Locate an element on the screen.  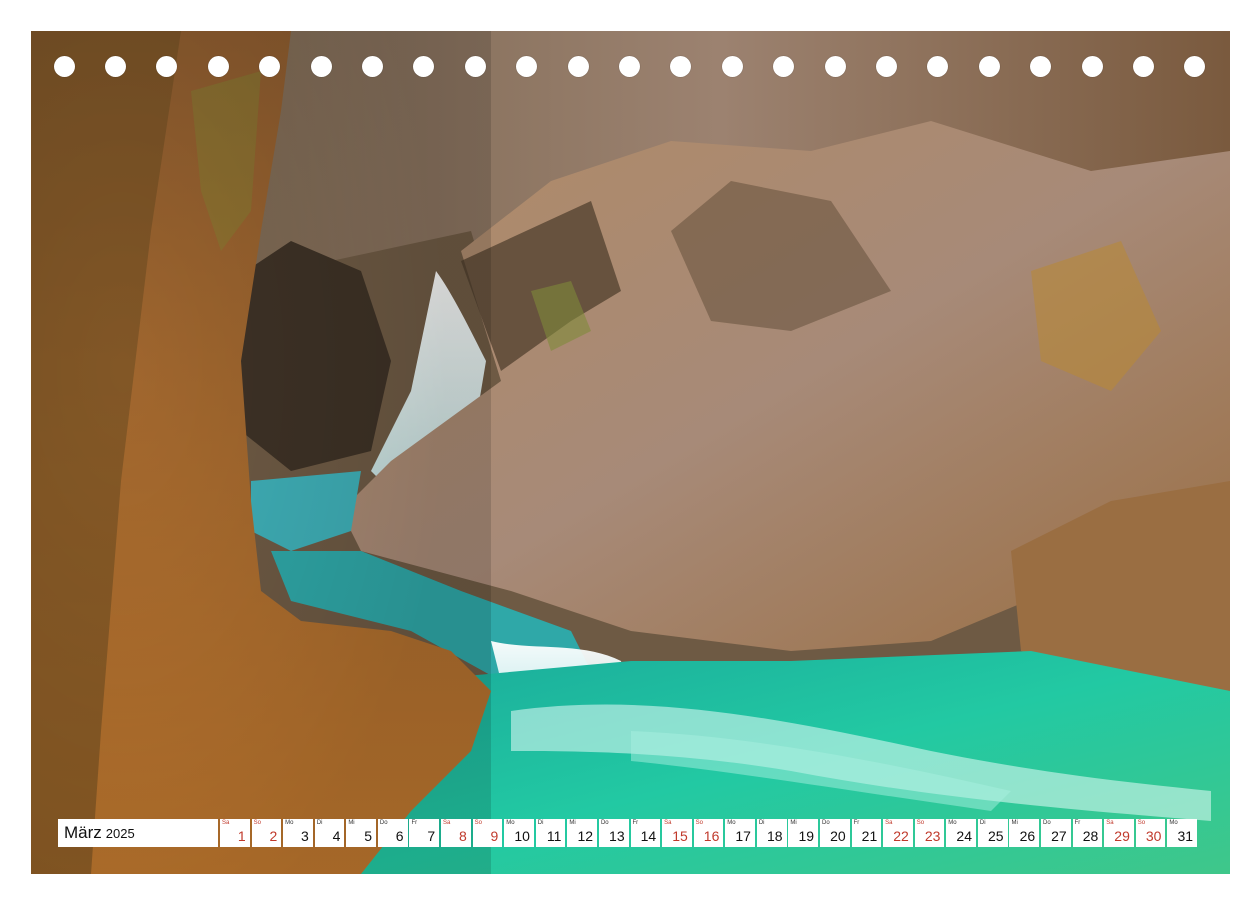
calendar-day: Sa 22 is located at coordinates (898, 833).